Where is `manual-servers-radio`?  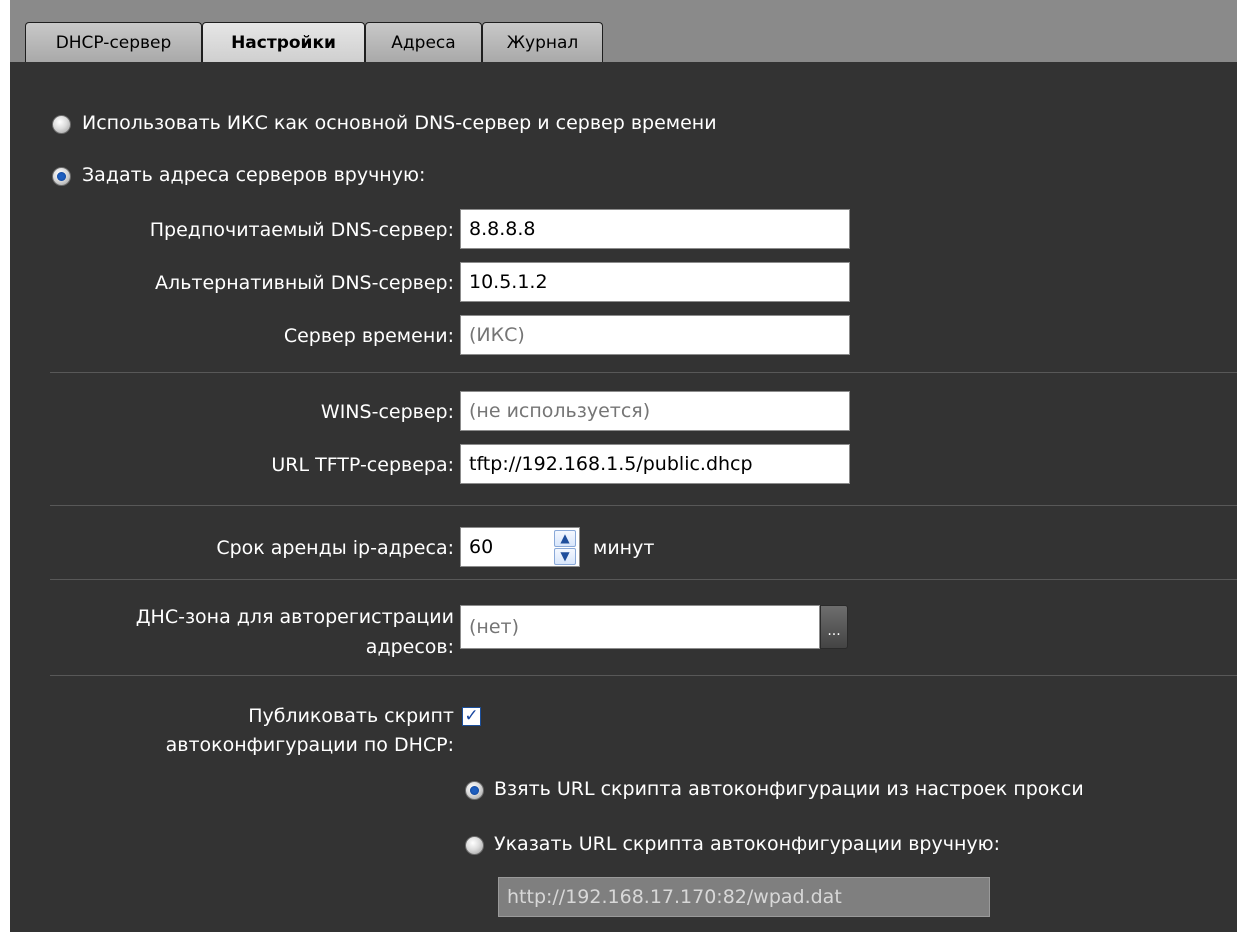
manual-servers-radio is located at coordinates (61, 176).